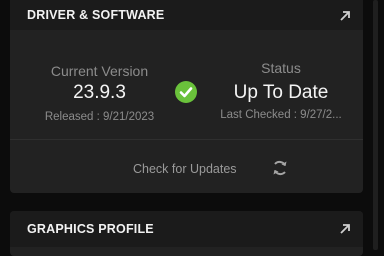 This screenshot has width=384, height=256. I want to click on status-label: Status, so click(281, 68).